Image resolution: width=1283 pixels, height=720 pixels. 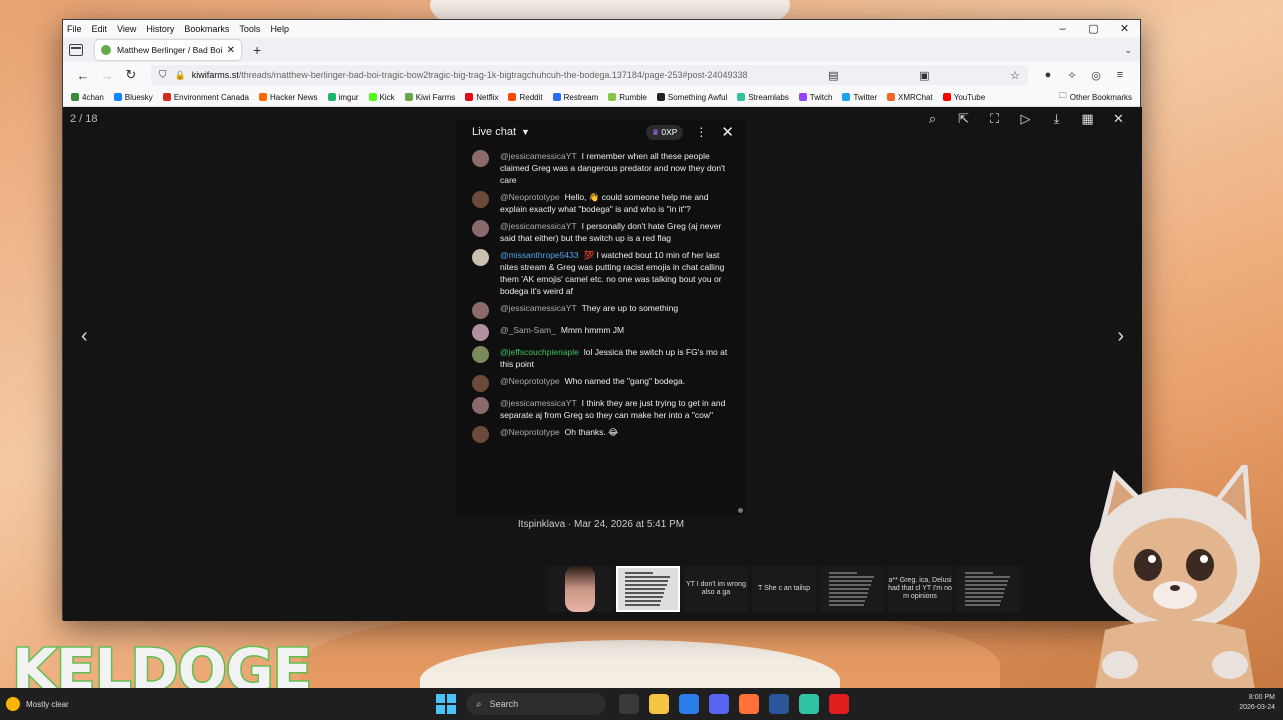 I want to click on bookmark-item: imgur, so click(x=343, y=97).